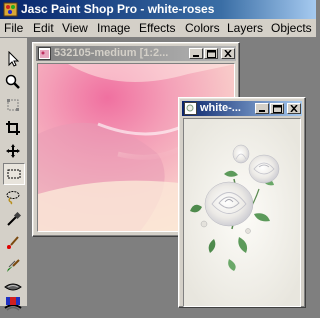 The height and width of the screenshot is (318, 320). I want to click on menu-effects: Effects, so click(157, 28).